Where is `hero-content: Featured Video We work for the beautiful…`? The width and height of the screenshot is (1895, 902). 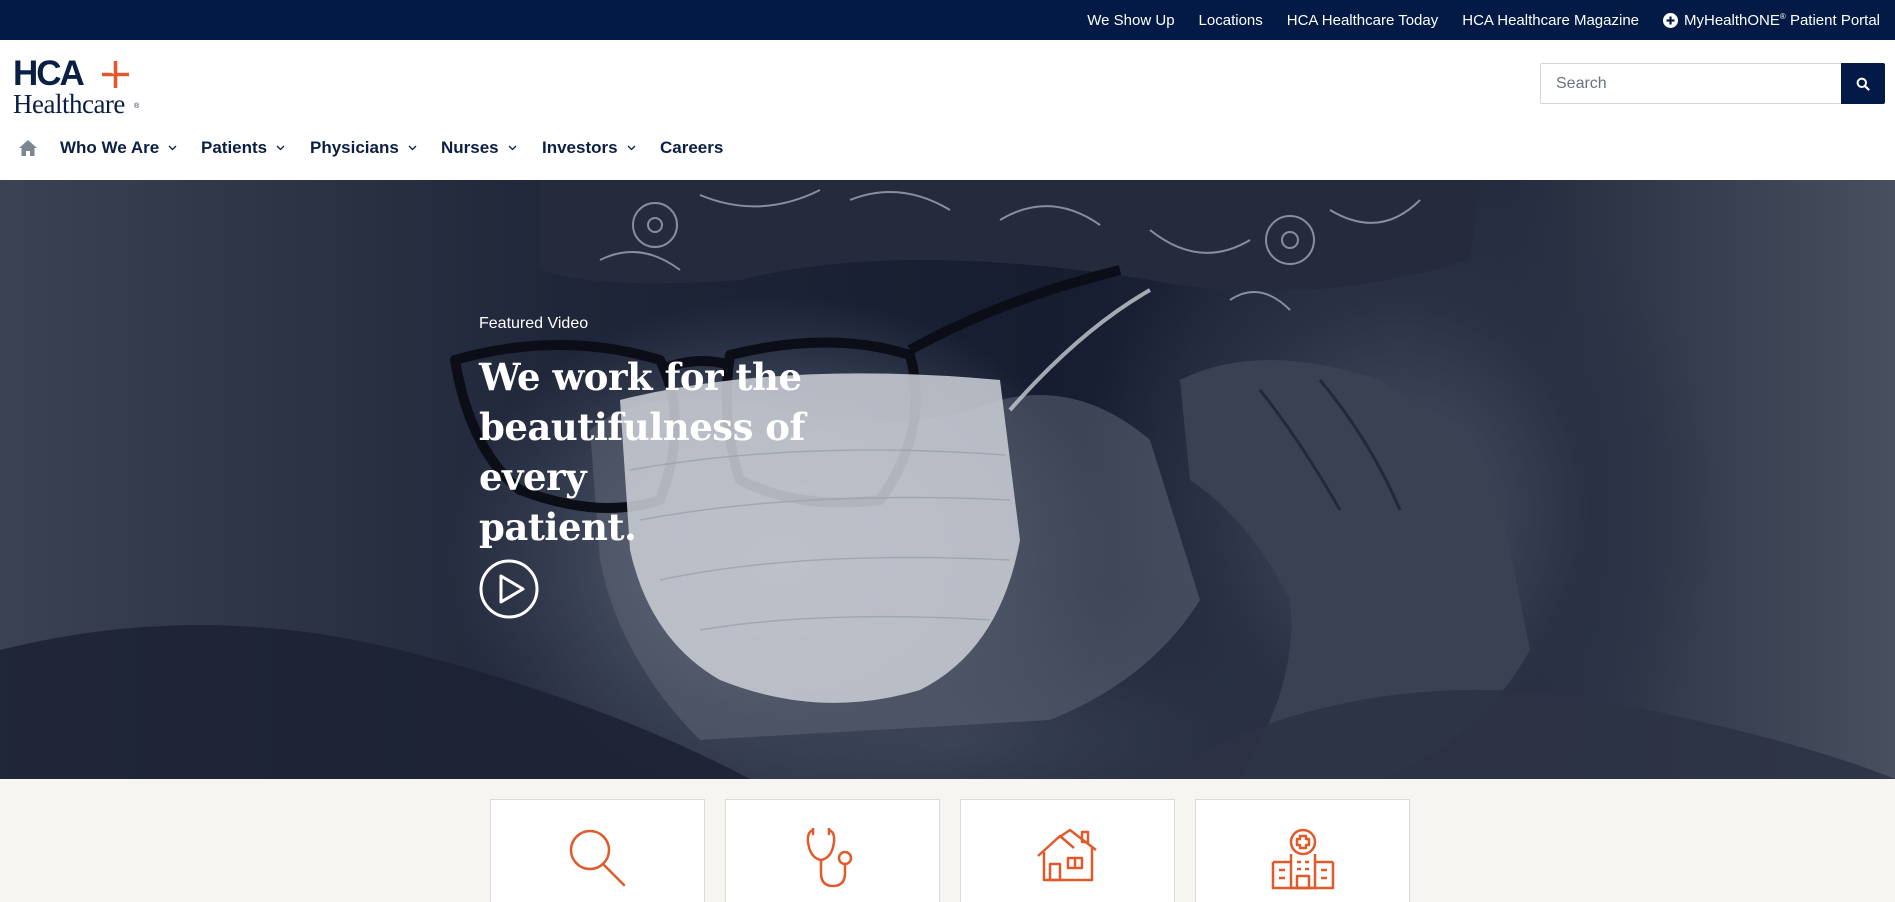 hero-content: Featured Video We work for the beautiful… is located at coordinates (699, 467).